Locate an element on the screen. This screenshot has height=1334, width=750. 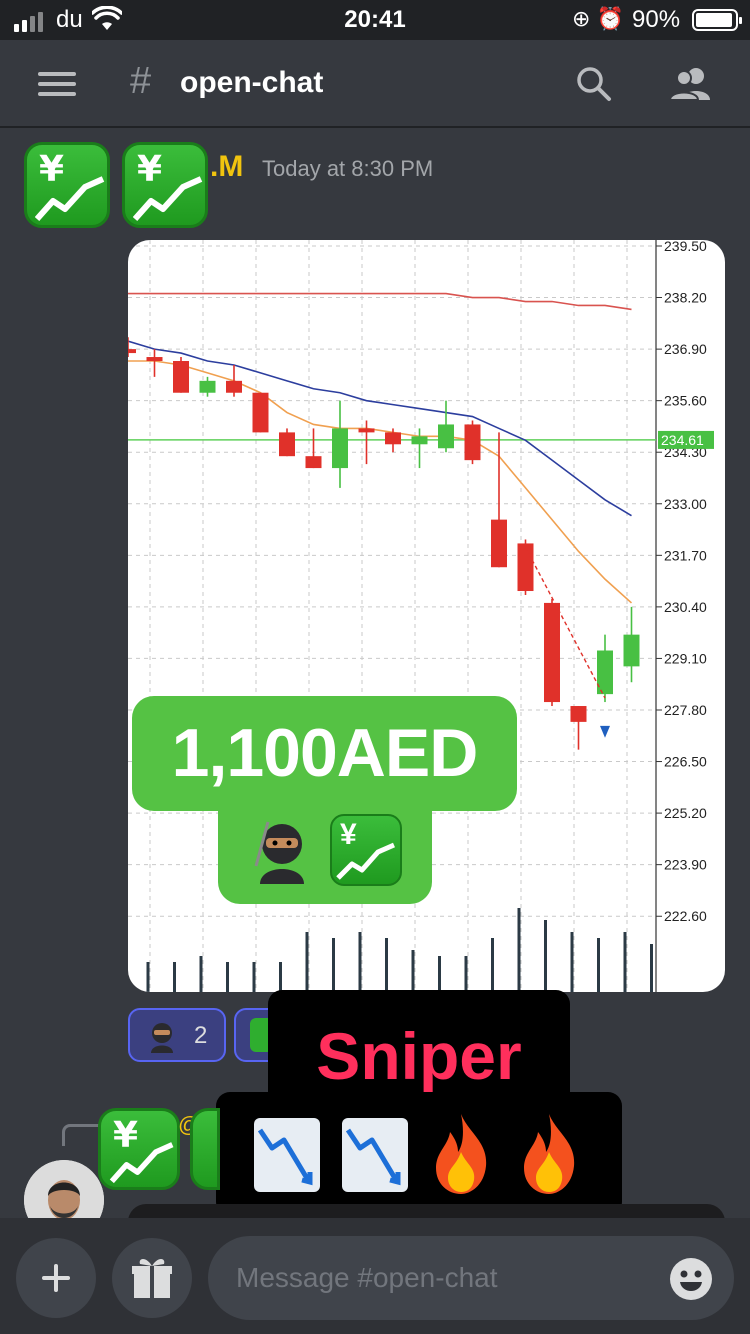
sniper-title: Sniper is located at coordinates (419, 1056).